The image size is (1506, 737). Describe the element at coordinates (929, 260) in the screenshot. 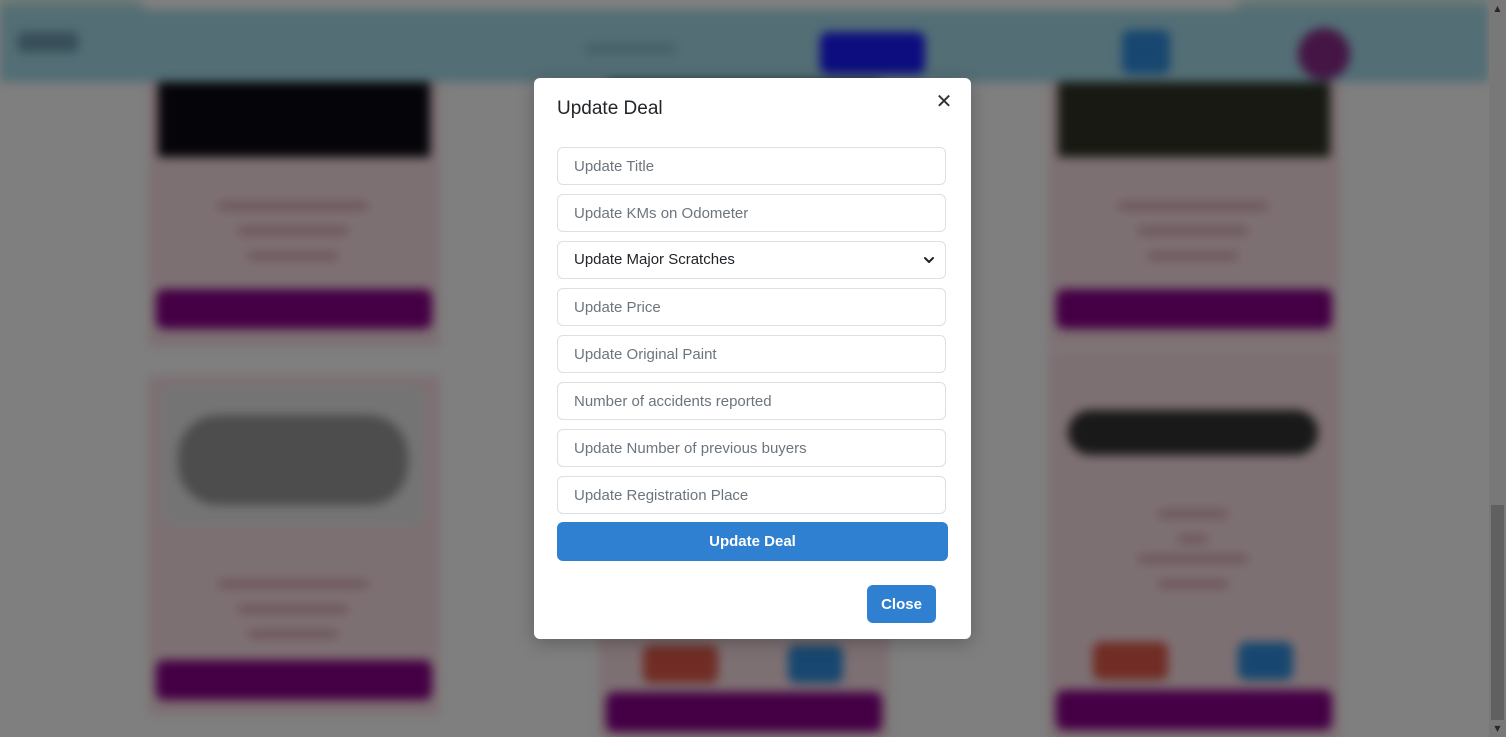

I see `chevron-down-icon` at that location.